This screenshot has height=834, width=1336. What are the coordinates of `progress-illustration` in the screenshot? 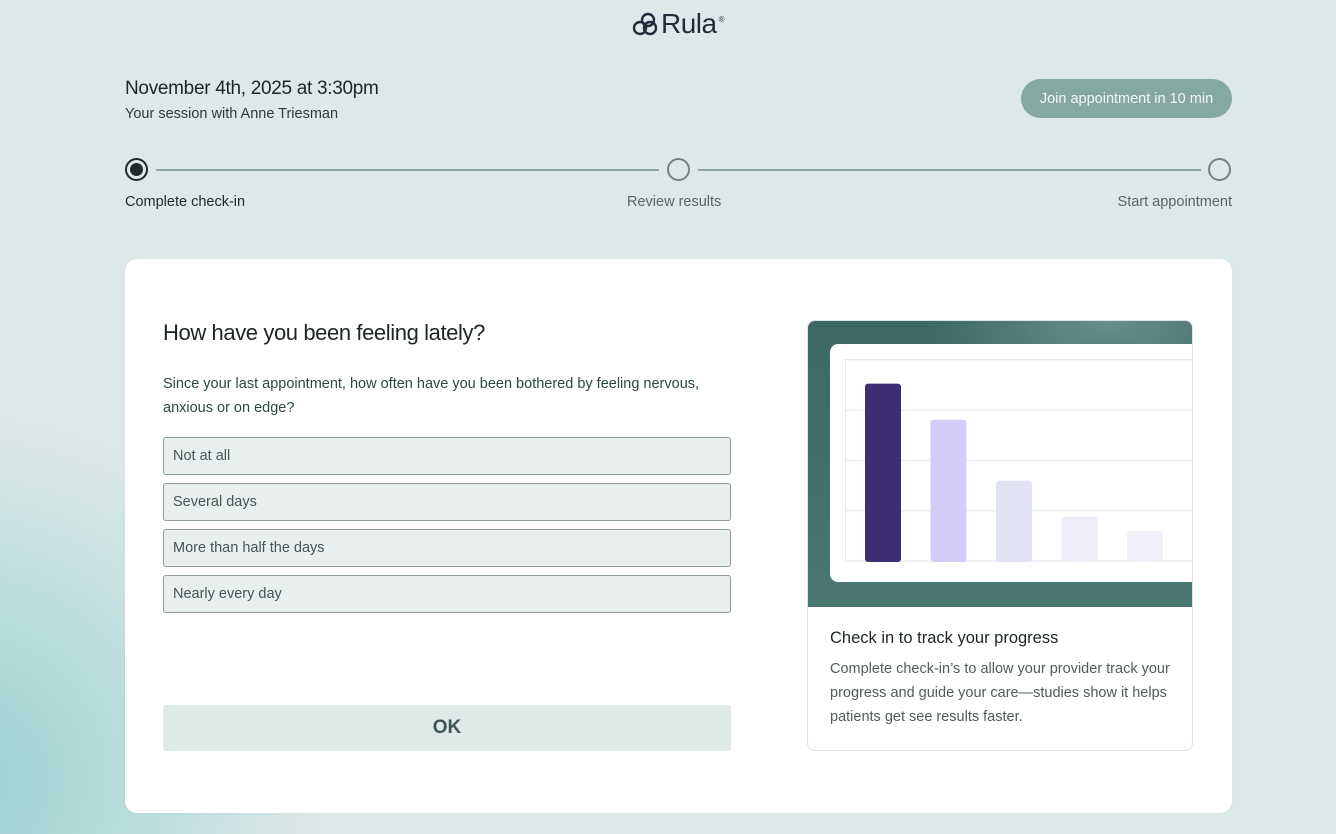 It's located at (1000, 464).